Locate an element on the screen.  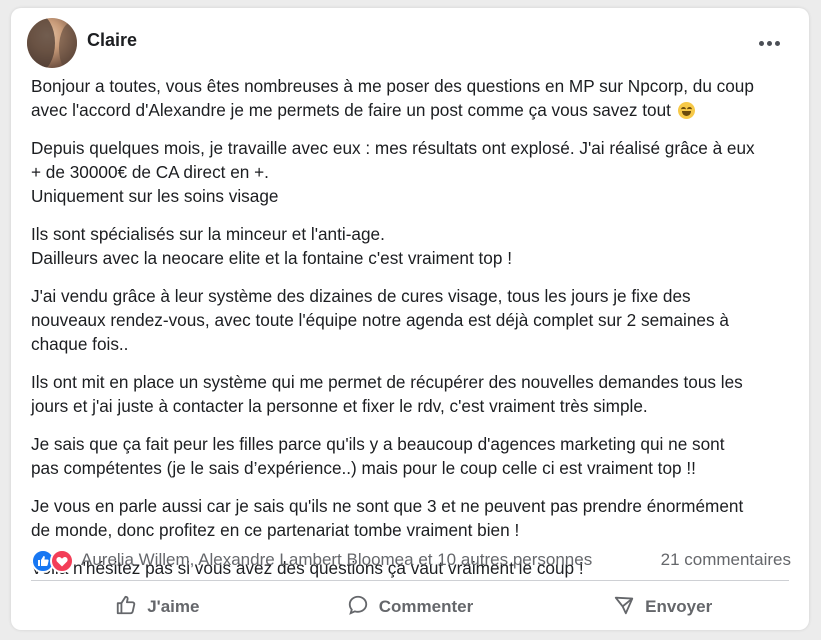
grinning-emoji-icon is located at coordinates (686, 110).